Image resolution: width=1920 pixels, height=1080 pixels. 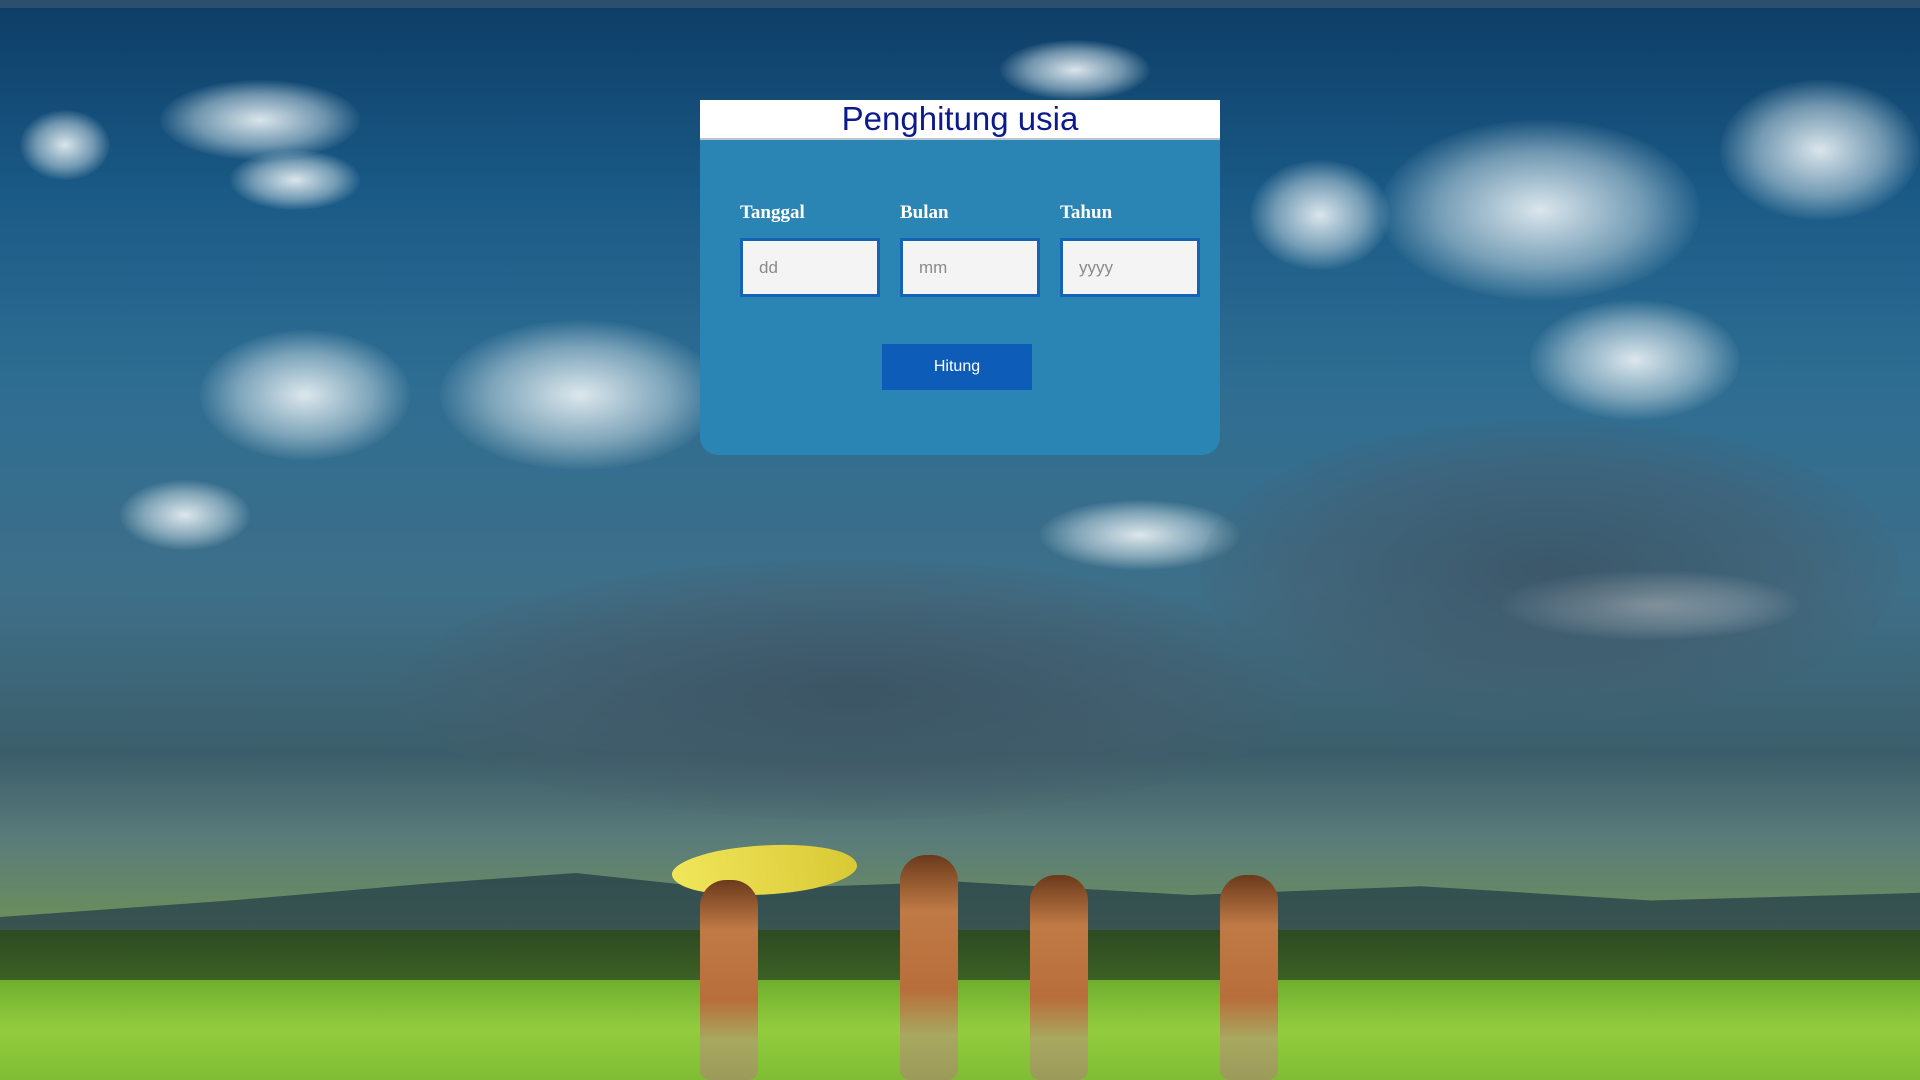 I want to click on day-field-group: Tanggal, so click(x=810, y=250).